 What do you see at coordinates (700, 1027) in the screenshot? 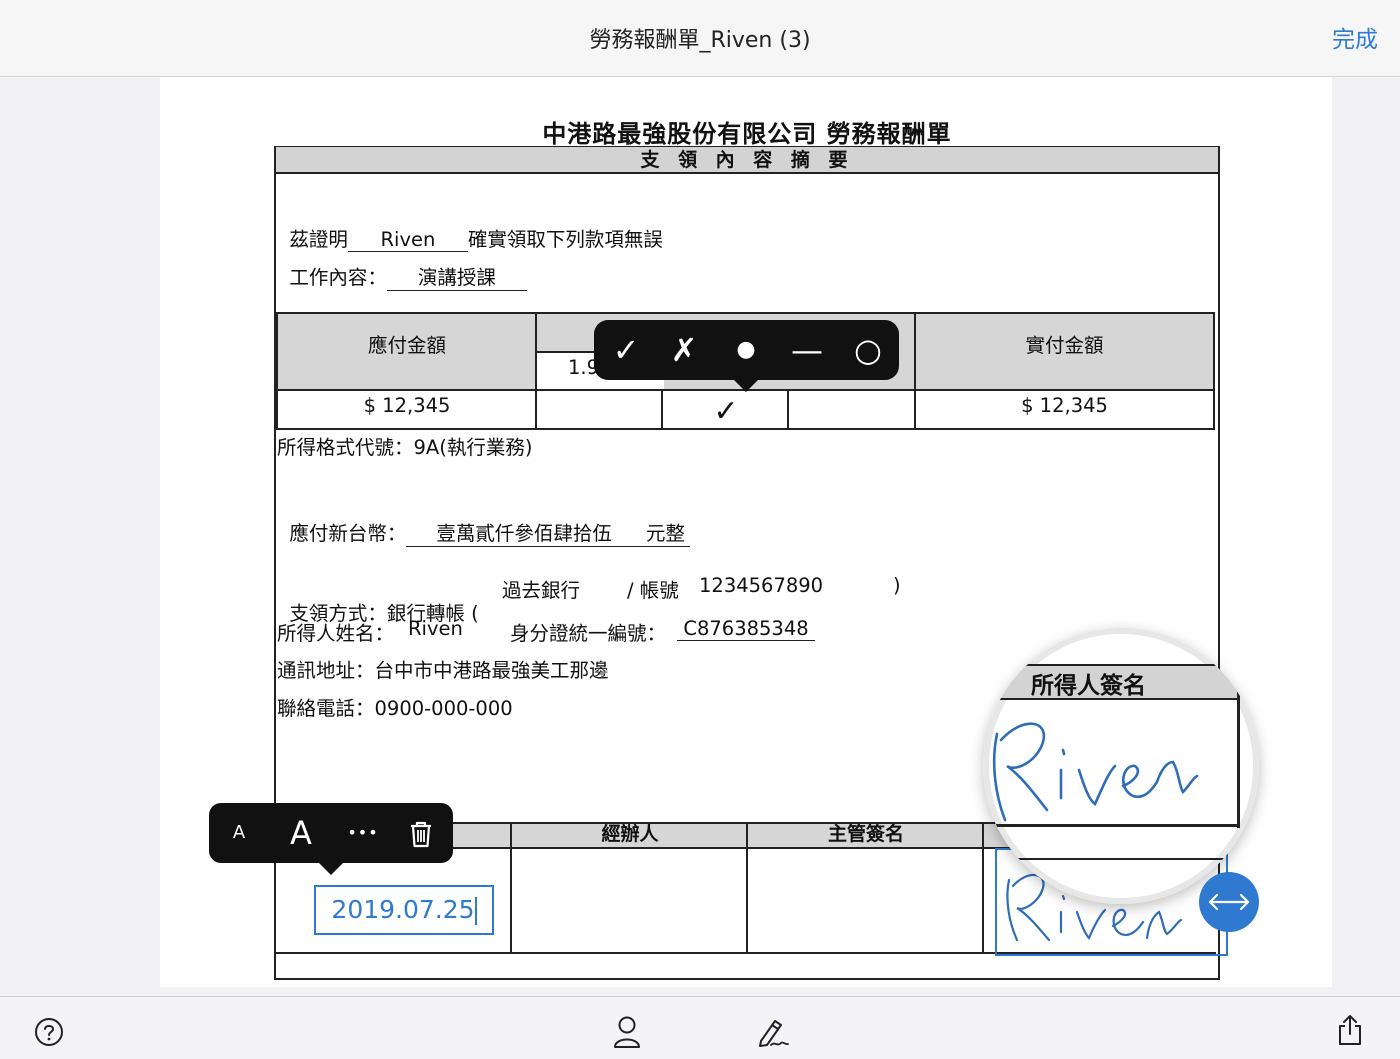
I see `bottom-toolbar` at bounding box center [700, 1027].